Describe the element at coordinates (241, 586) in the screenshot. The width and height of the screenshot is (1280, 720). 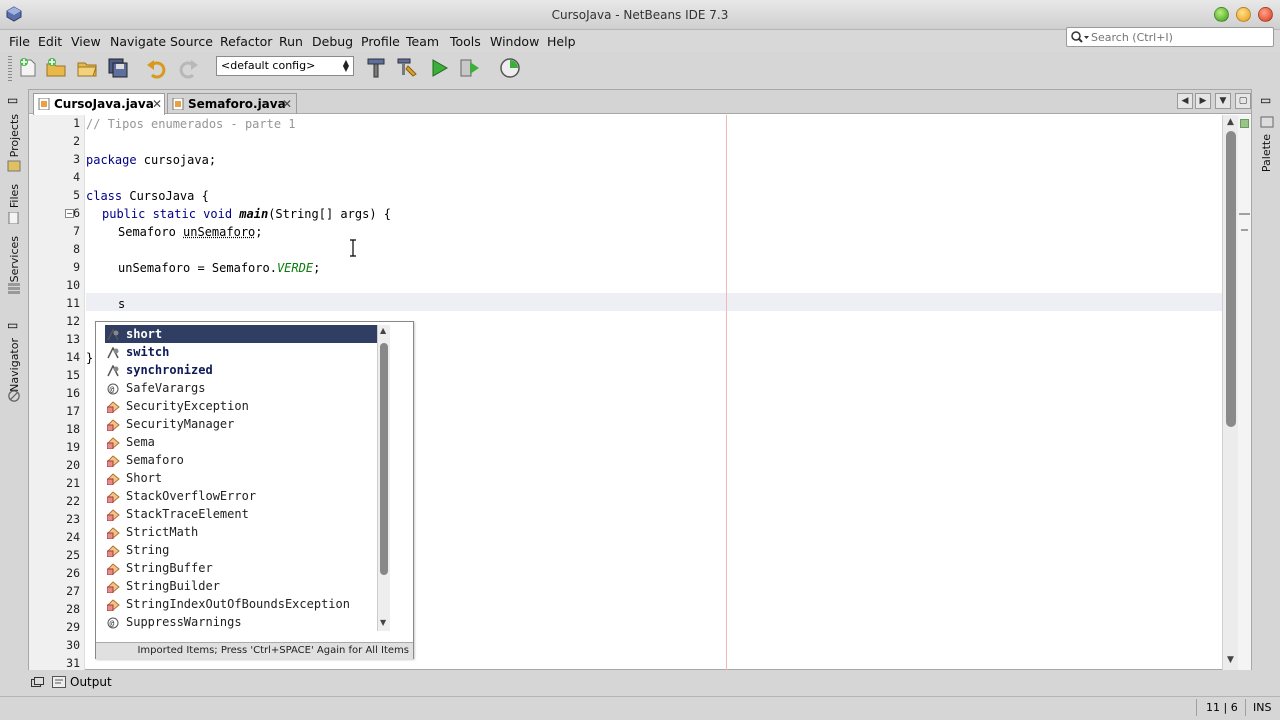
I see `completion-item: StringBuilder` at that location.